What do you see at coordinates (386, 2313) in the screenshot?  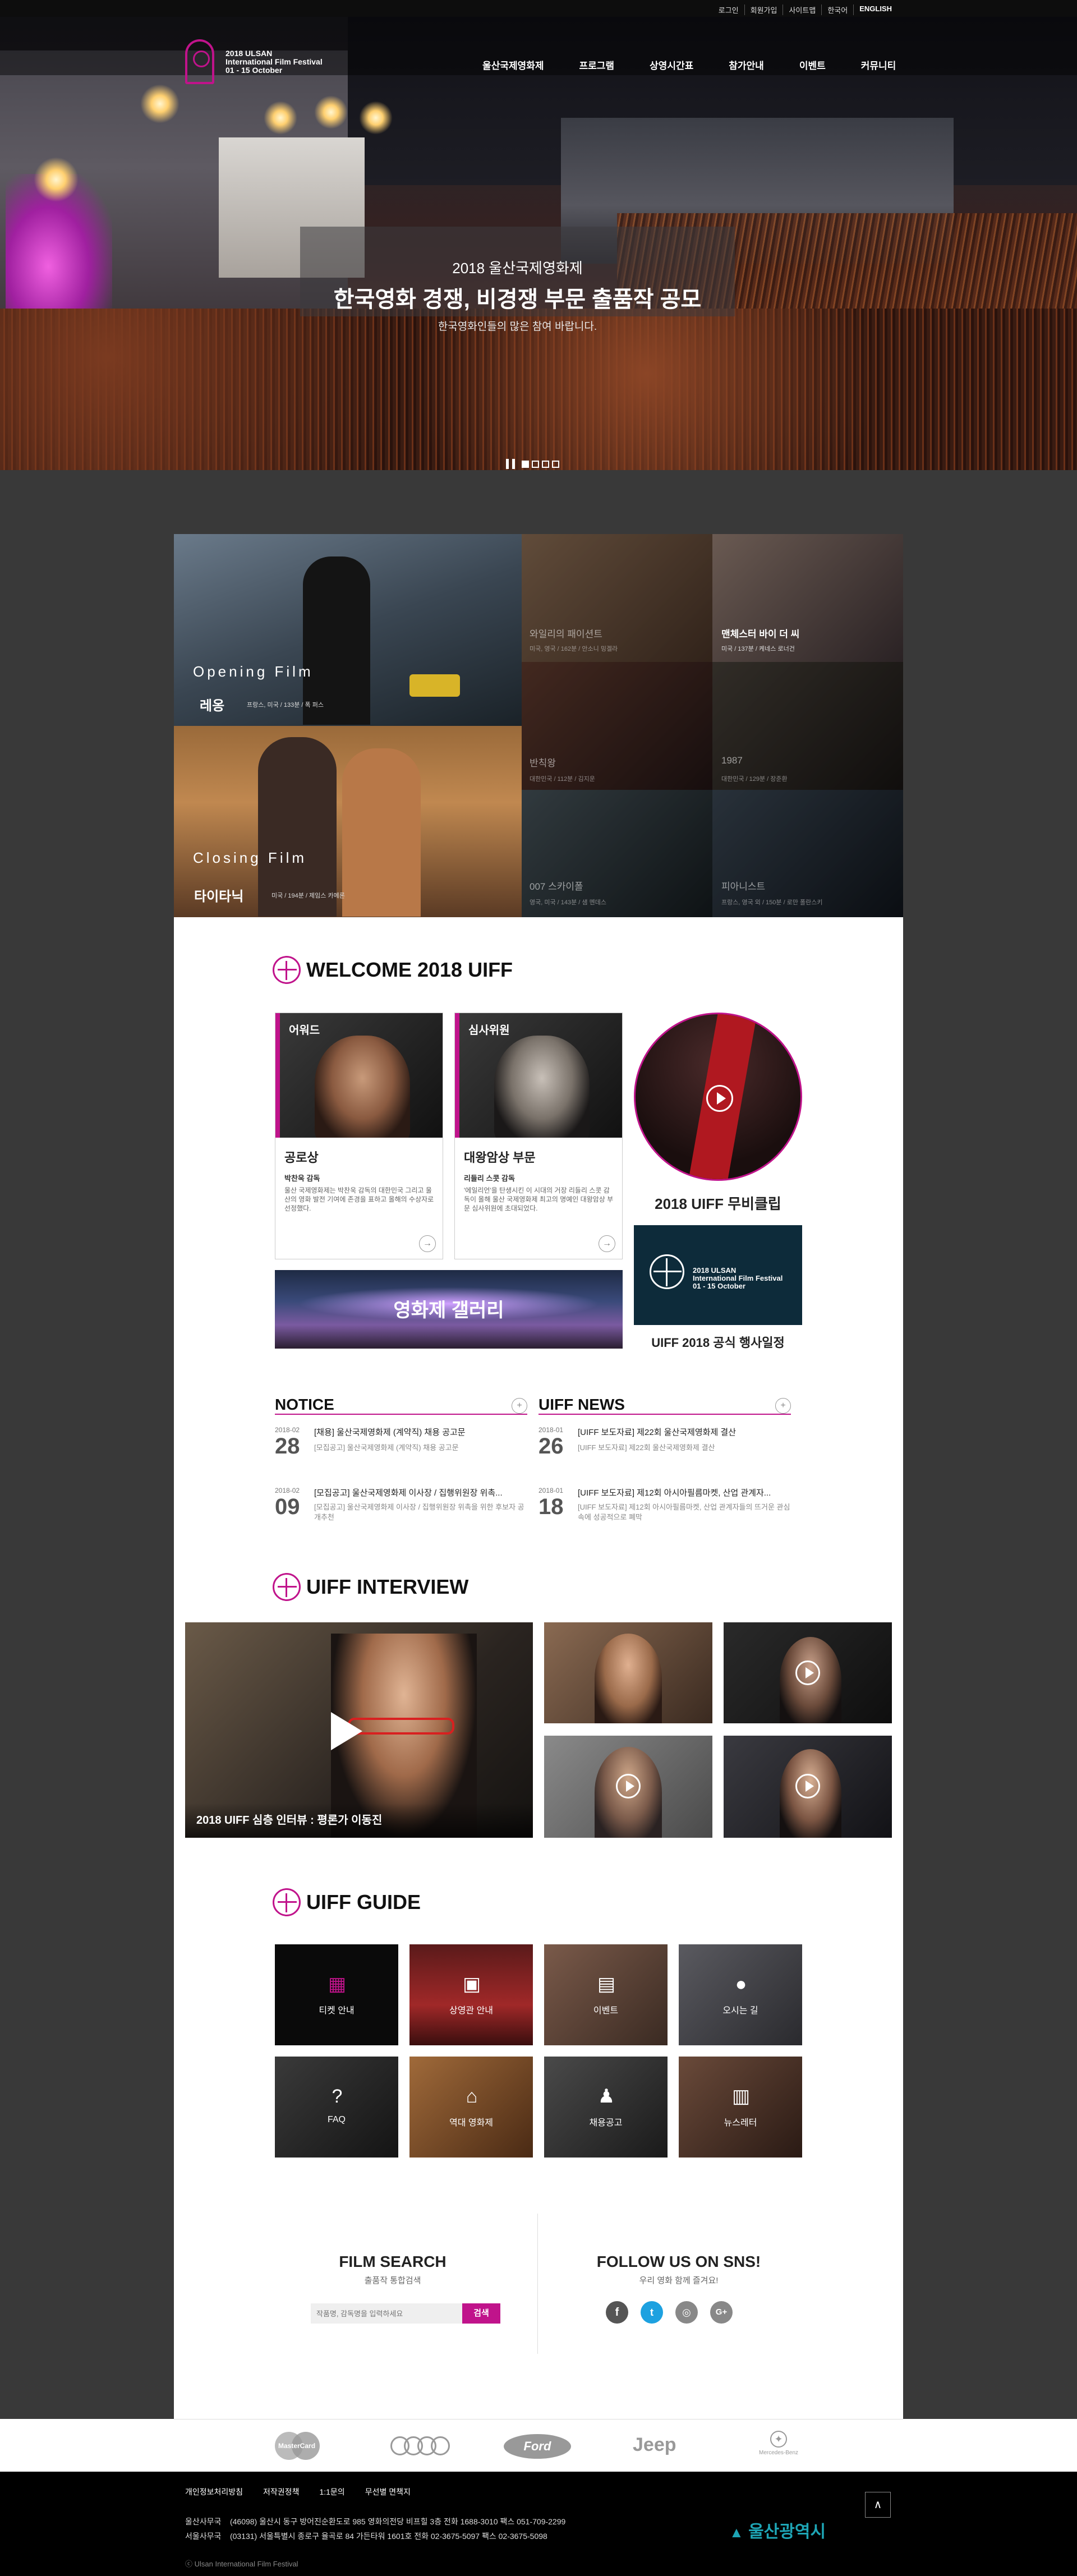 I see `film-search-input` at bounding box center [386, 2313].